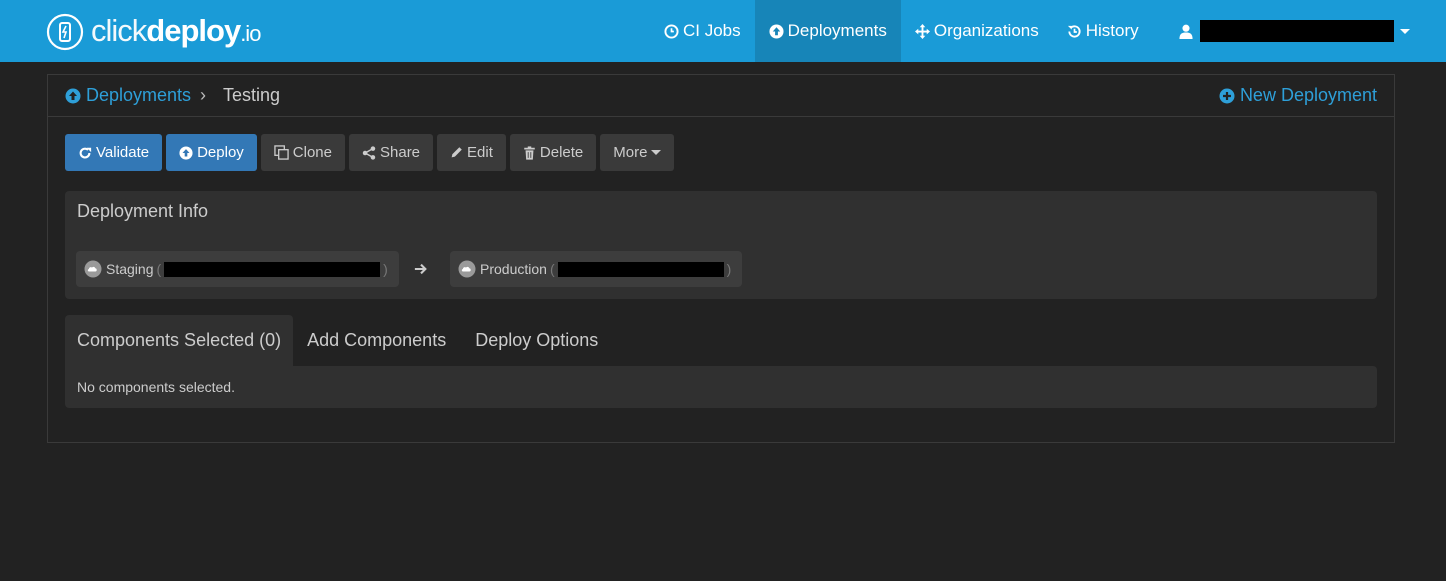 This screenshot has width=1446, height=581. Describe the element at coordinates (220, 152) in the screenshot. I see `deploy-label: Deploy` at that location.